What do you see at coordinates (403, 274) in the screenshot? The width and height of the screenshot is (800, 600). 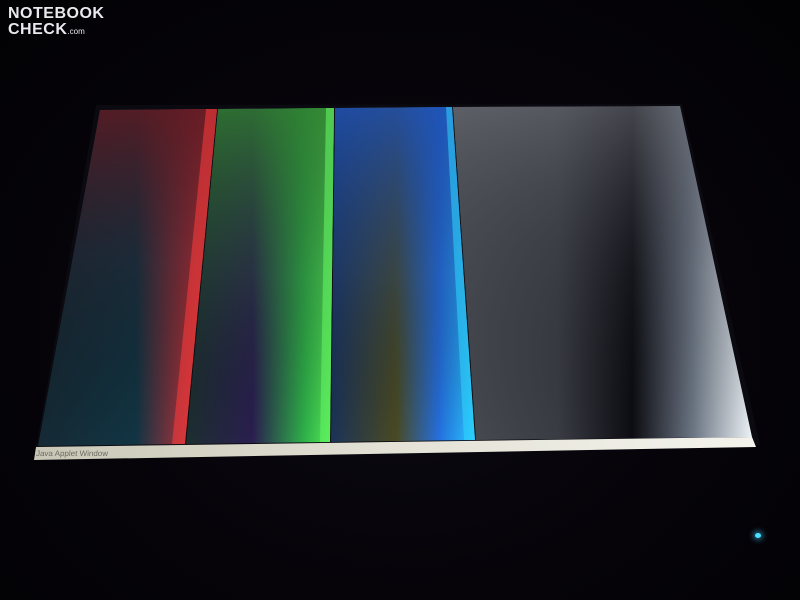 I see `blue-gradient-band` at bounding box center [403, 274].